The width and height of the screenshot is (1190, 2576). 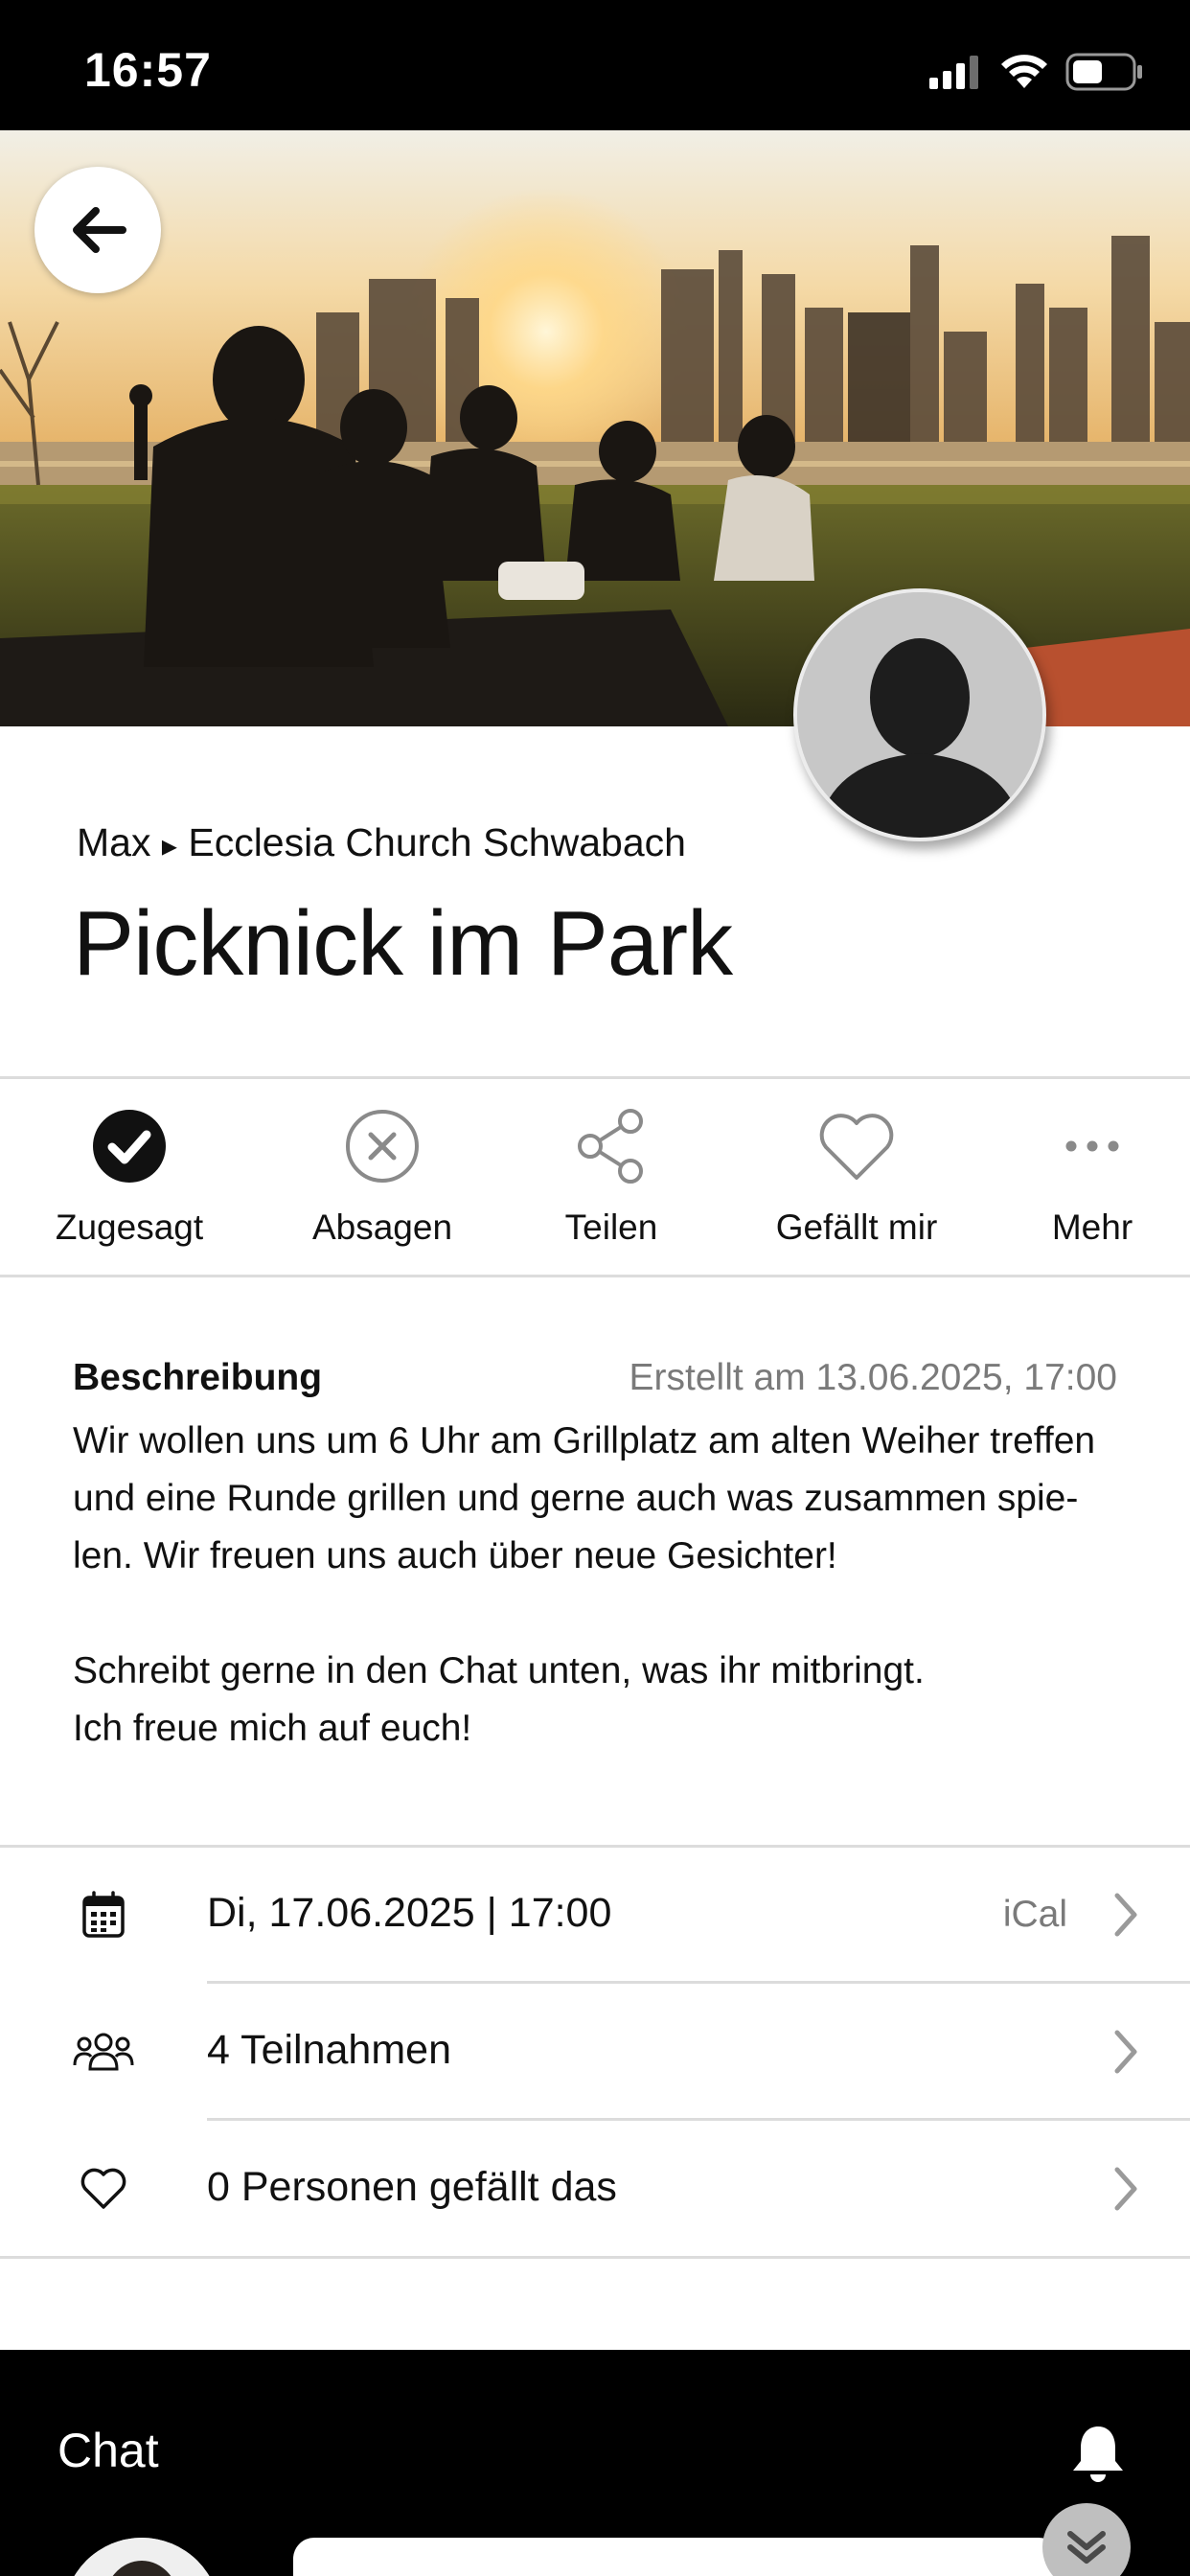 What do you see at coordinates (103, 1914) in the screenshot?
I see `calendar-icon` at bounding box center [103, 1914].